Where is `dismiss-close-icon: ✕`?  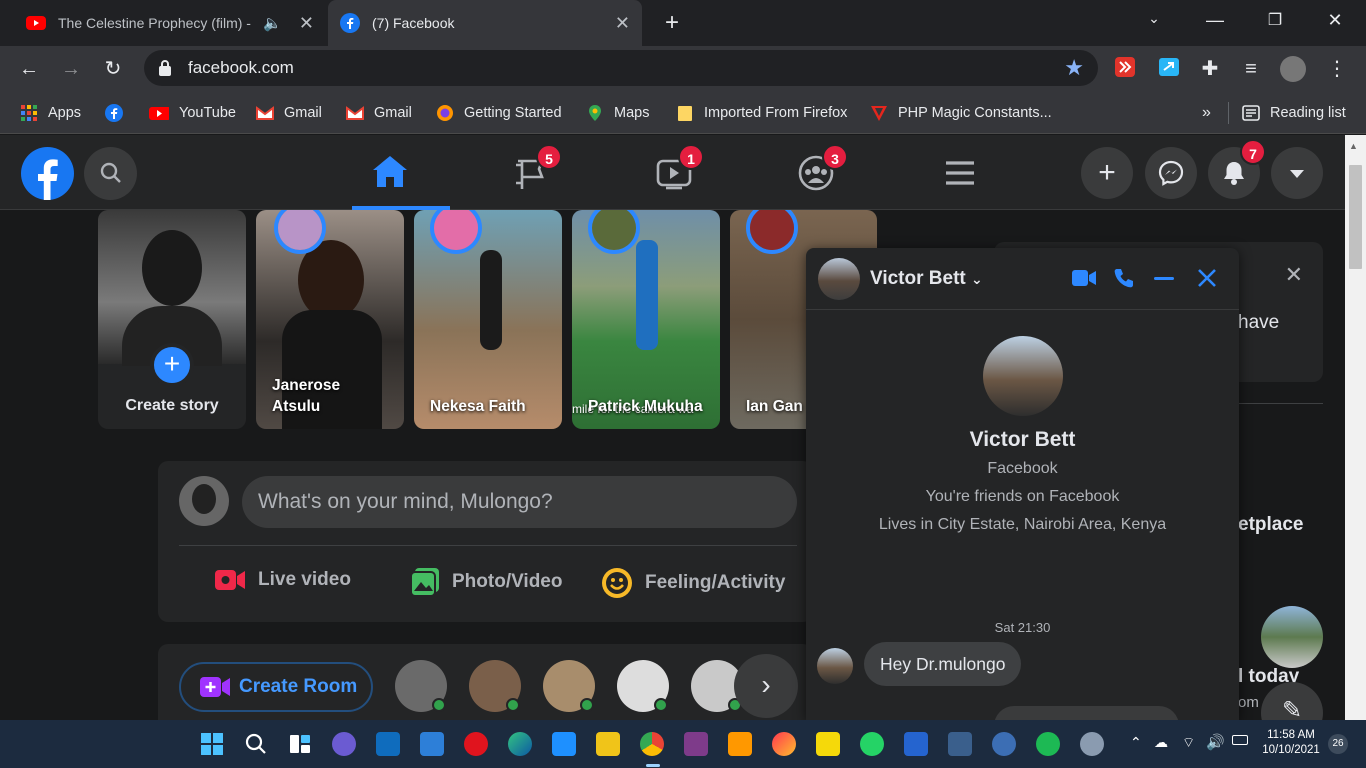
dismiss-close-icon: ✕ is located at coordinates (1294, 275).